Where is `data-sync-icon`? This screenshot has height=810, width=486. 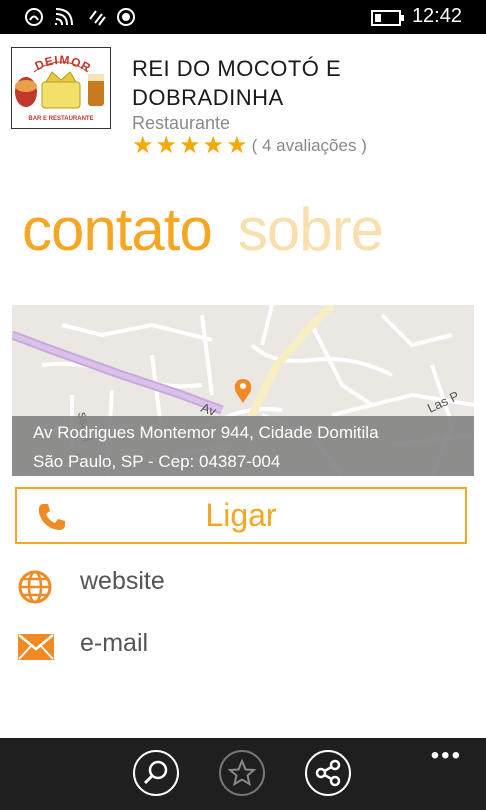
data-sync-icon is located at coordinates (97, 19).